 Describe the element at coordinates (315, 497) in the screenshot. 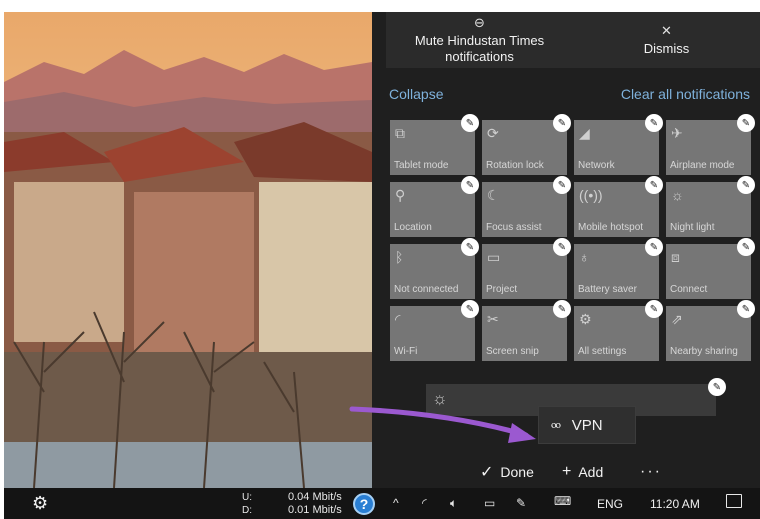

I see `upload-speed: 0.04 Mbit/s` at that location.